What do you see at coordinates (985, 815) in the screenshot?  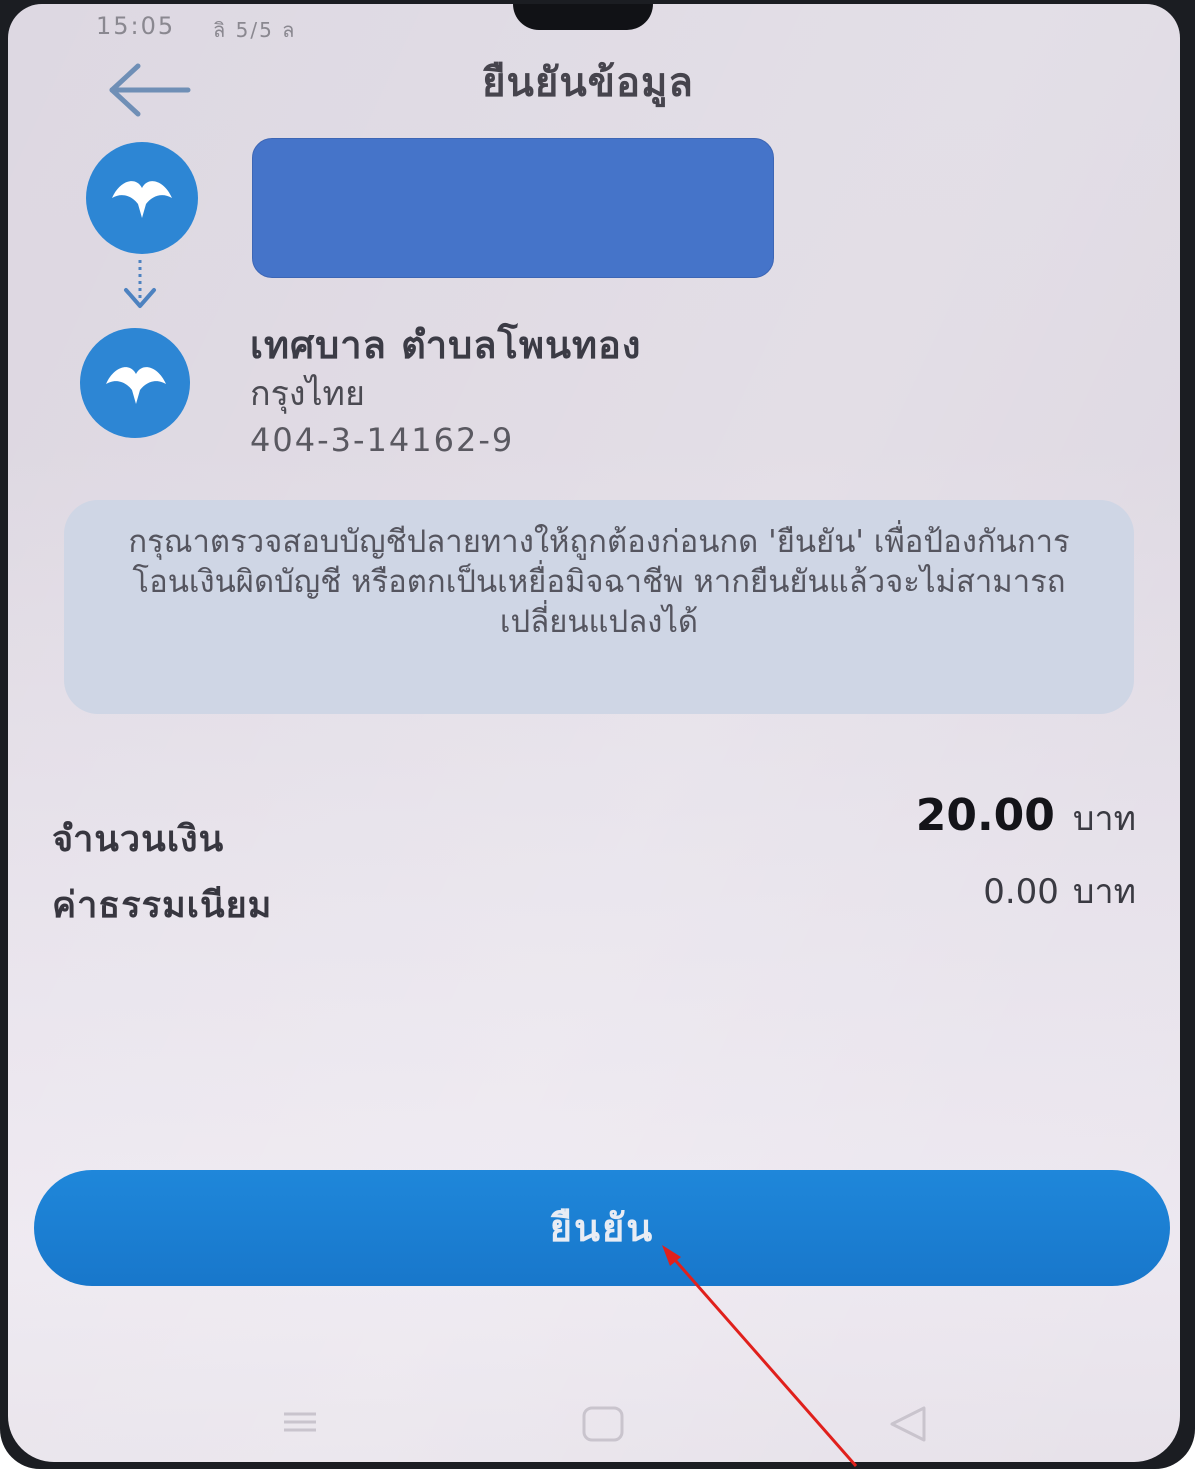 I see `amount-number: 20.00` at bounding box center [985, 815].